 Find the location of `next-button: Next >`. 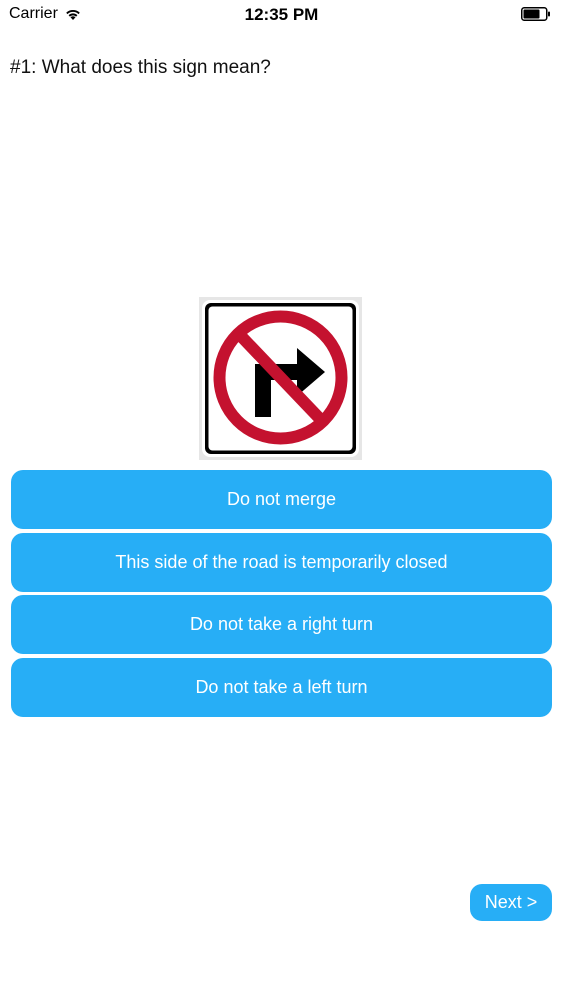

next-button: Next > is located at coordinates (511, 902).